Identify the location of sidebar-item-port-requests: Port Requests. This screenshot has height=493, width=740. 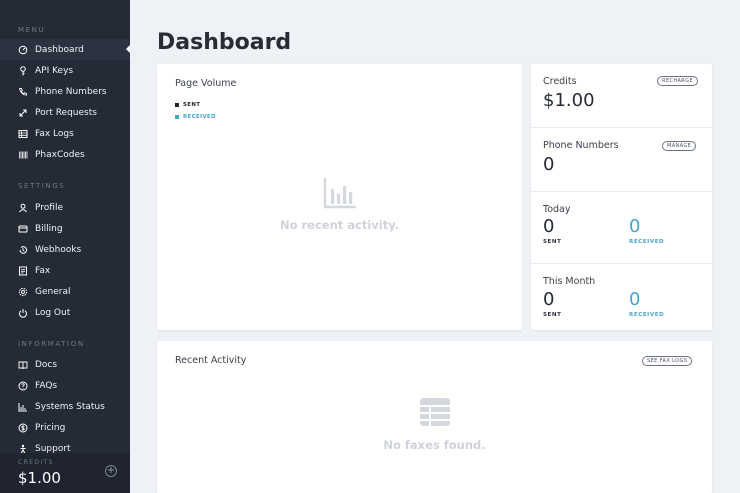
(65, 112).